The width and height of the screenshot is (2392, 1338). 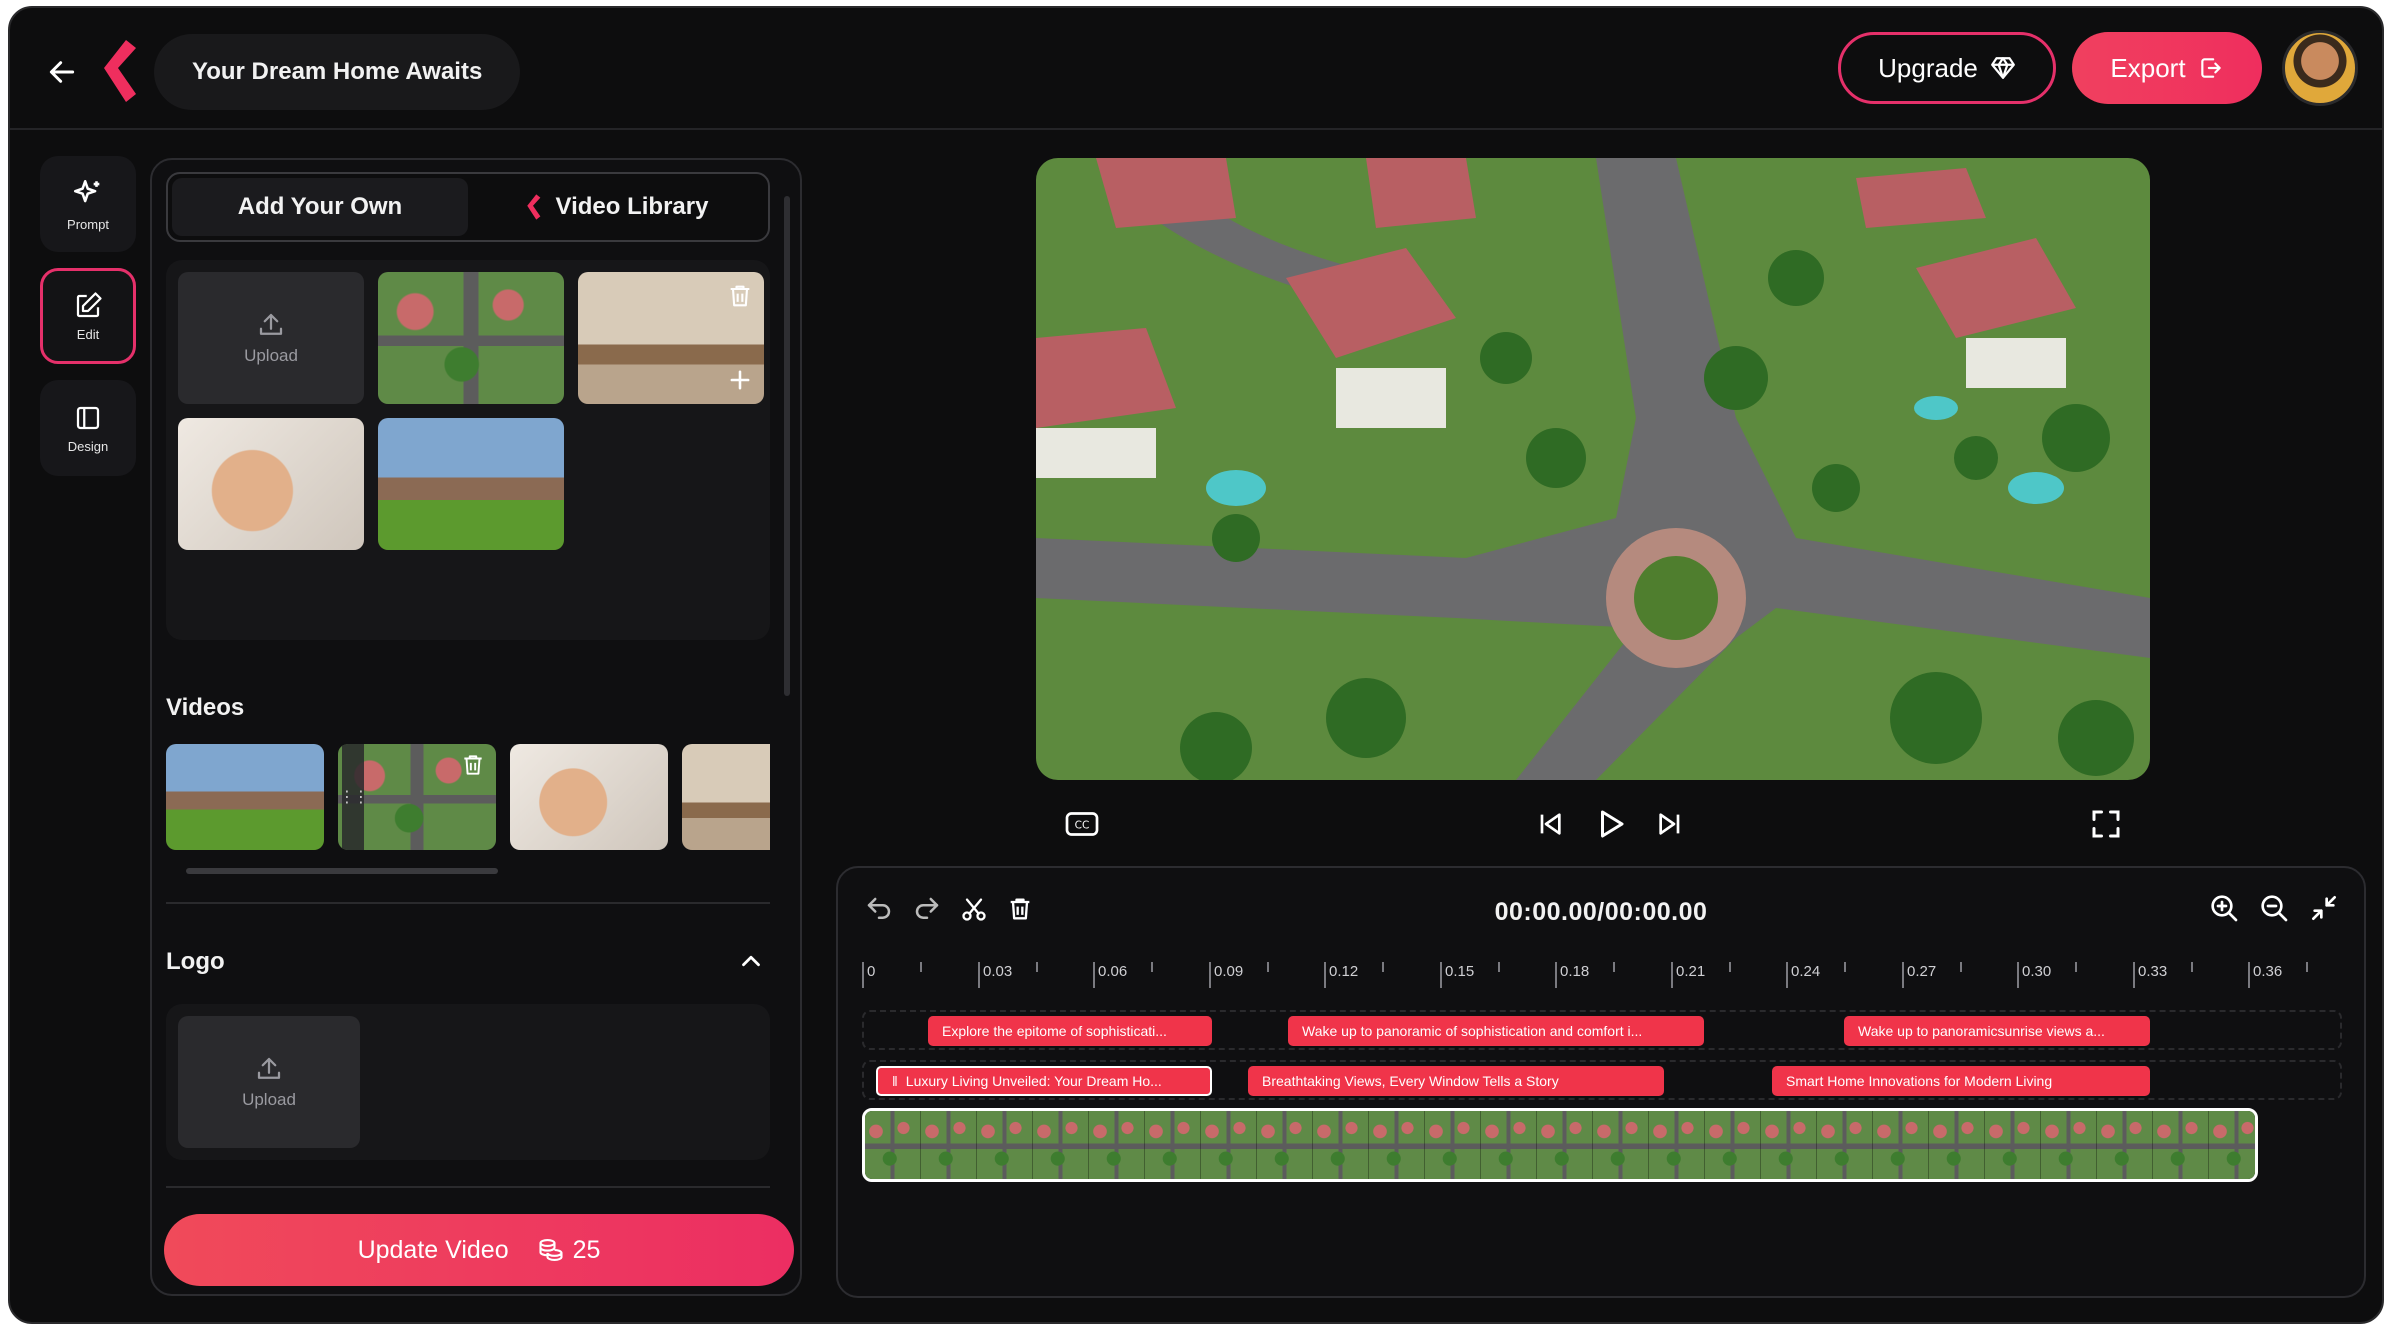 I want to click on tick-label: 0.09, so click(x=1226, y=975).